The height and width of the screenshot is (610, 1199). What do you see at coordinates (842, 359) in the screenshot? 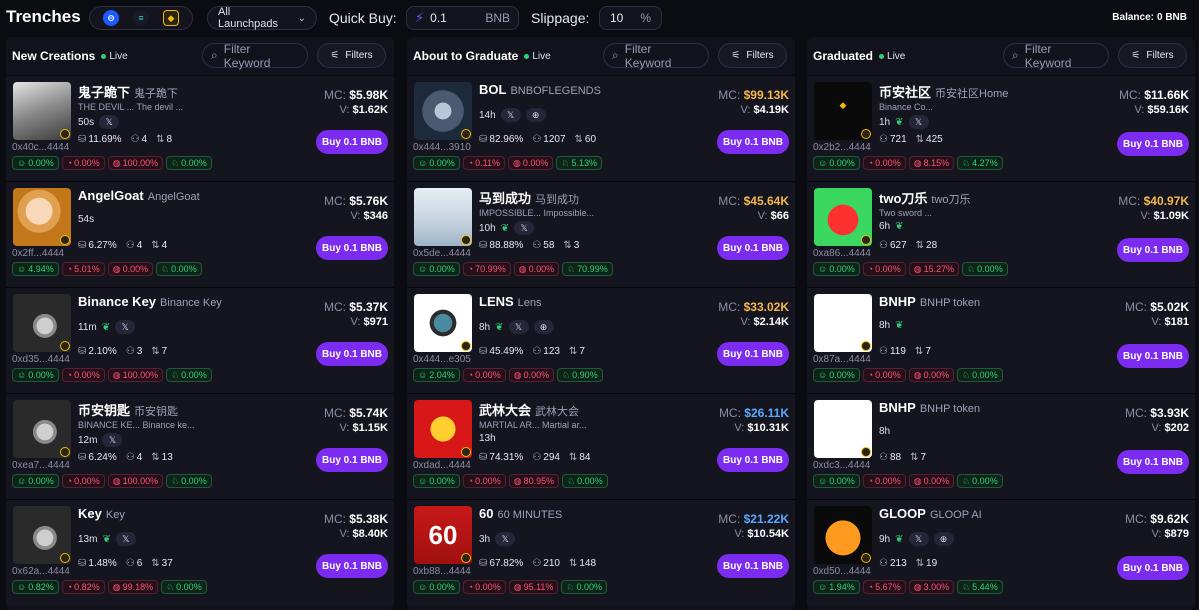
I see `token-address: 0x87a...4444` at bounding box center [842, 359].